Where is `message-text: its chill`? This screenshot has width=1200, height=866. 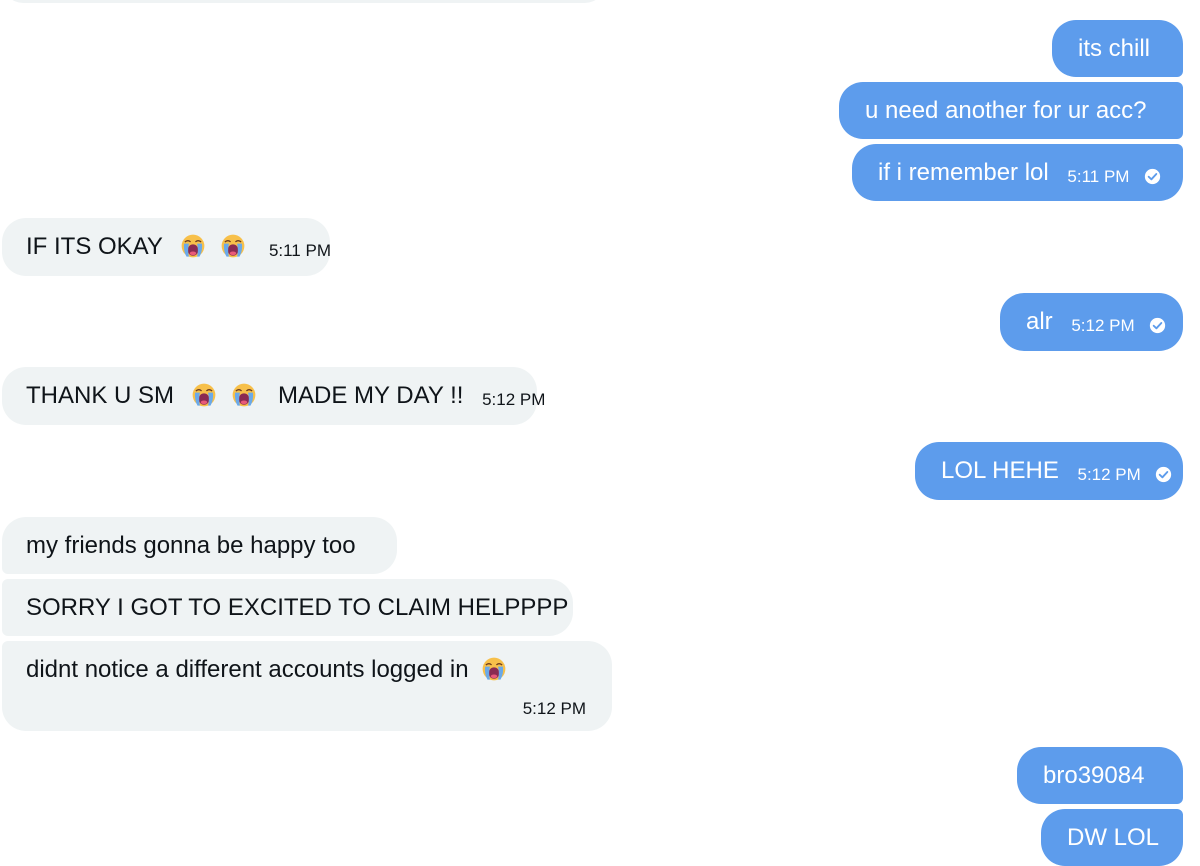 message-text: its chill is located at coordinates (1114, 48).